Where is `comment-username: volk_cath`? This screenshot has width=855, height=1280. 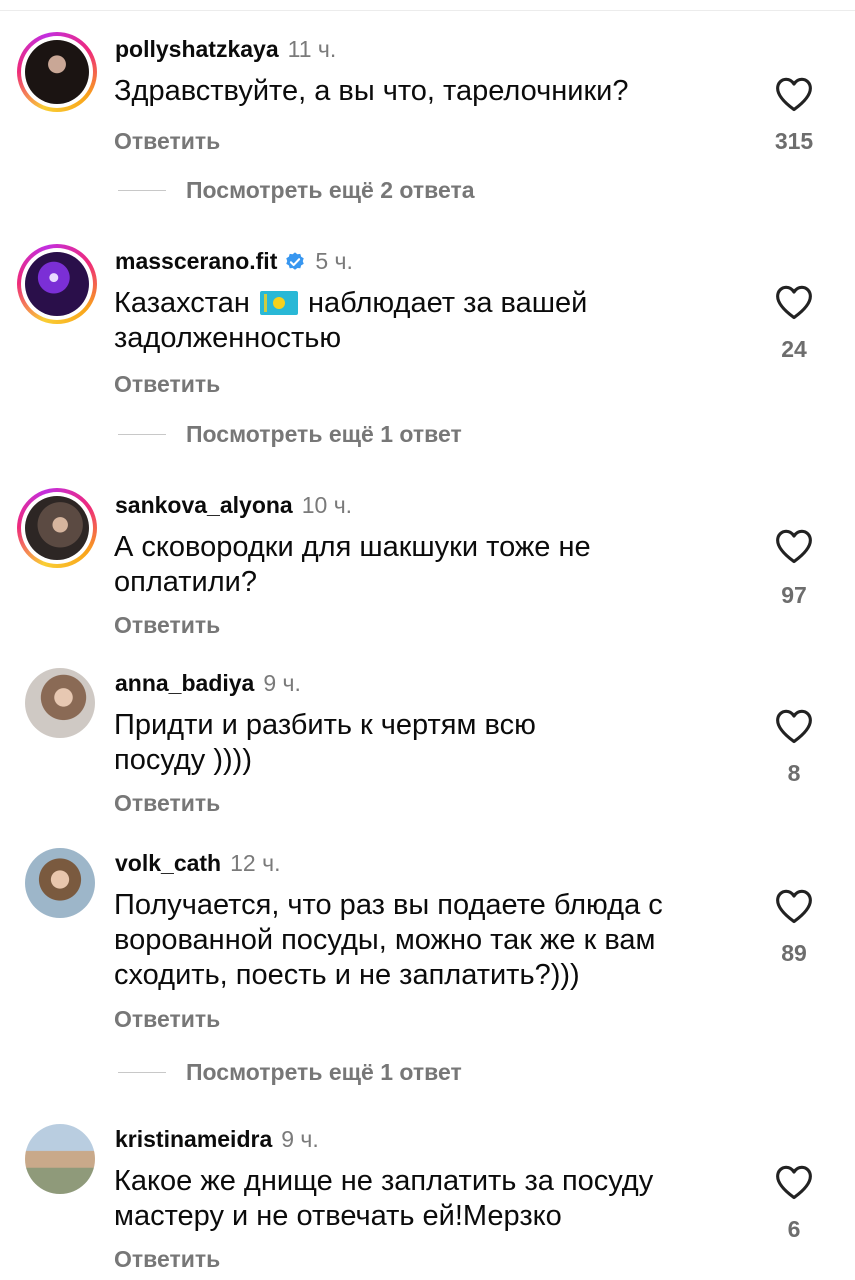
comment-username: volk_cath is located at coordinates (168, 863).